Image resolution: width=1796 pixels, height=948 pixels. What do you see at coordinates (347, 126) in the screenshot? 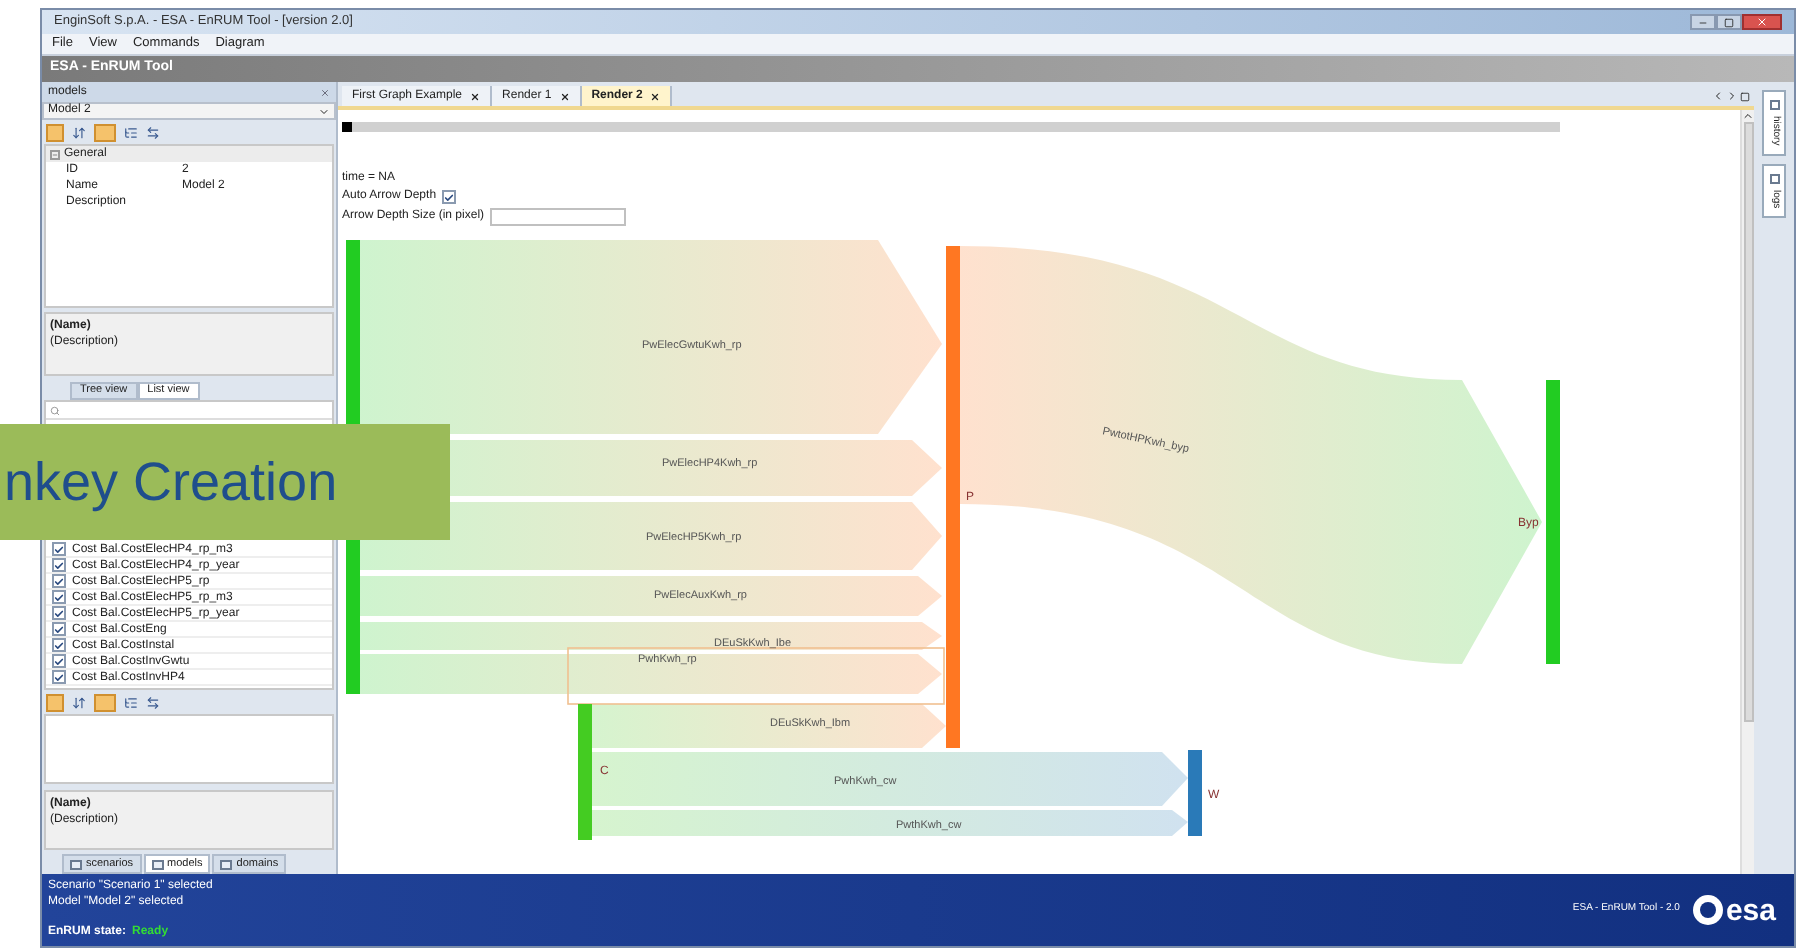
I see `slider-thumb` at bounding box center [347, 126].